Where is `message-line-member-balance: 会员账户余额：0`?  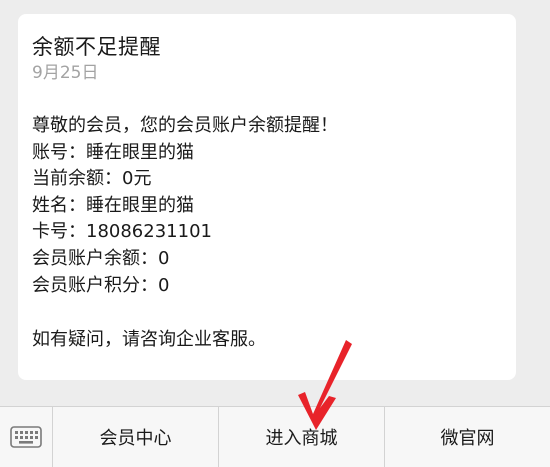
message-line-member-balance: 会员账户余额：0 is located at coordinates (101, 258).